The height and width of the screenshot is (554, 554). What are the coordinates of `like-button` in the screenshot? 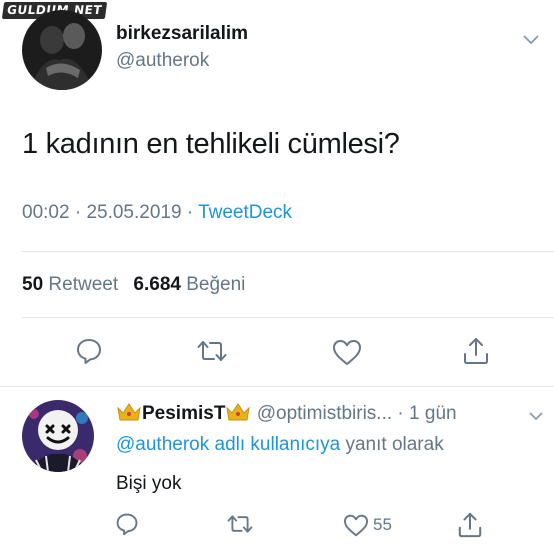 It's located at (347, 352).